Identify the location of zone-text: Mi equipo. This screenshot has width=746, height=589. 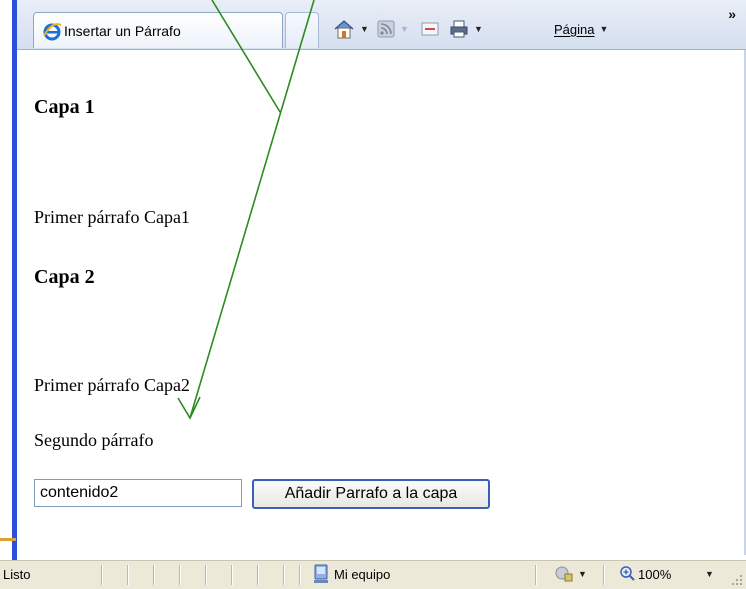
(362, 574).